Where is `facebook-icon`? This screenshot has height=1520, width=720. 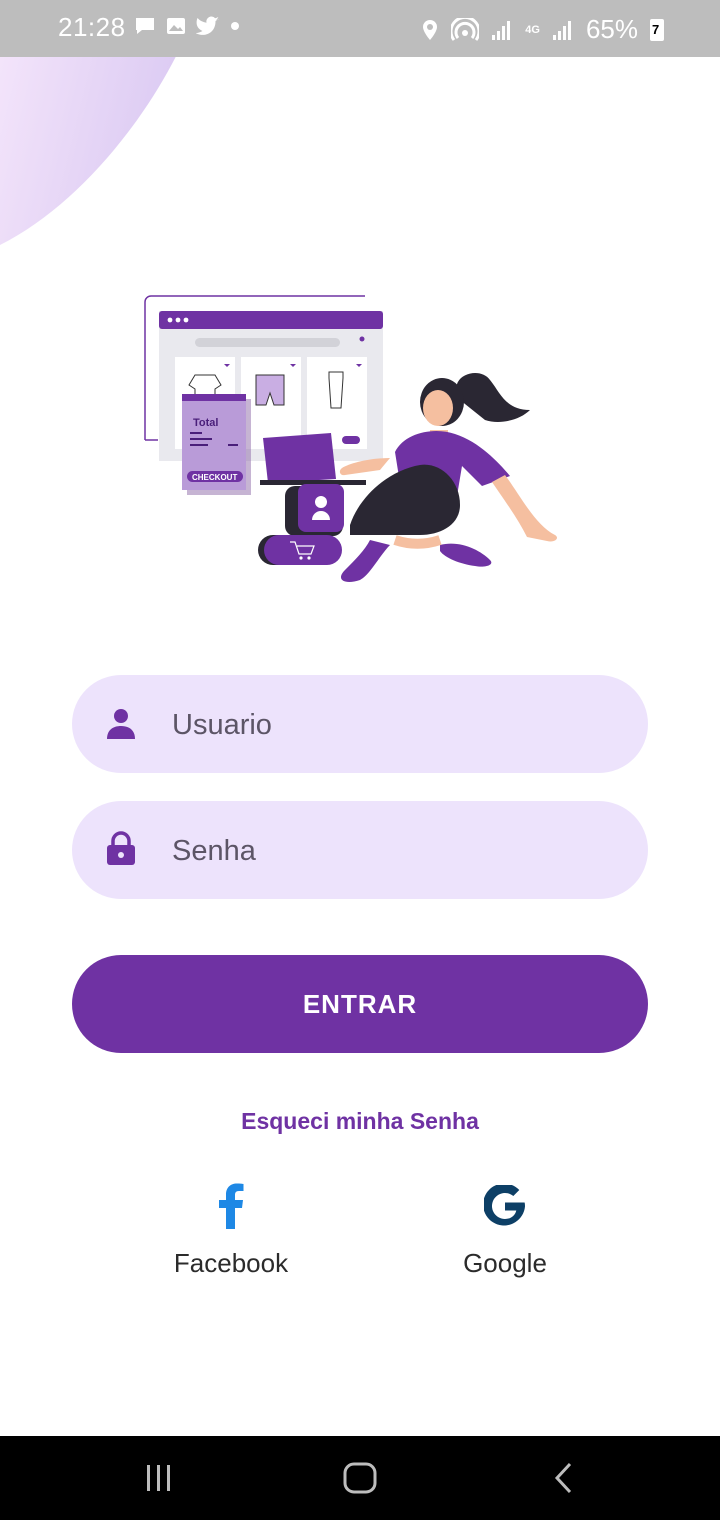 facebook-icon is located at coordinates (231, 1206).